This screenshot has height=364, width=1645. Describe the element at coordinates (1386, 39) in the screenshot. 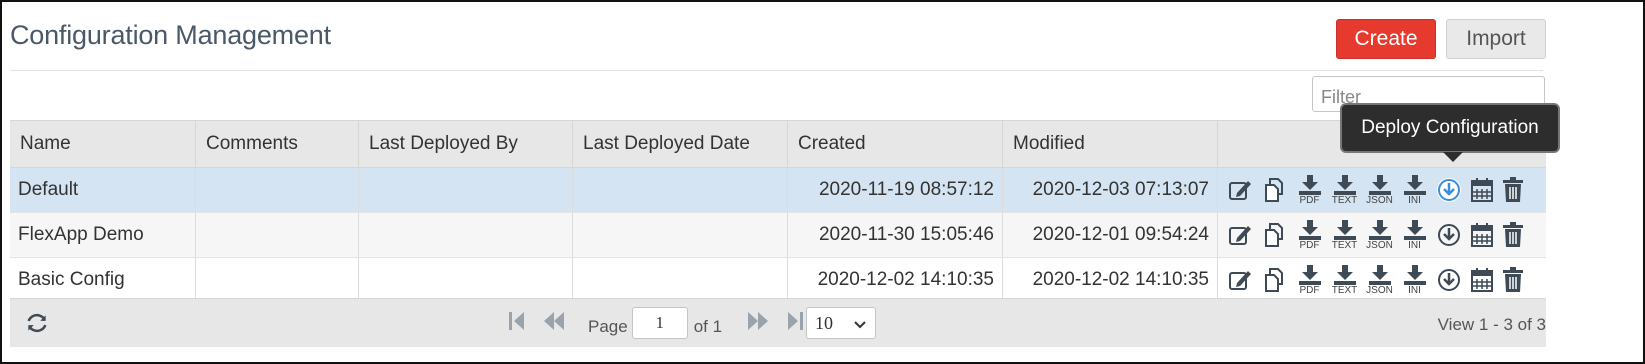

I see `create-button: Create` at that location.